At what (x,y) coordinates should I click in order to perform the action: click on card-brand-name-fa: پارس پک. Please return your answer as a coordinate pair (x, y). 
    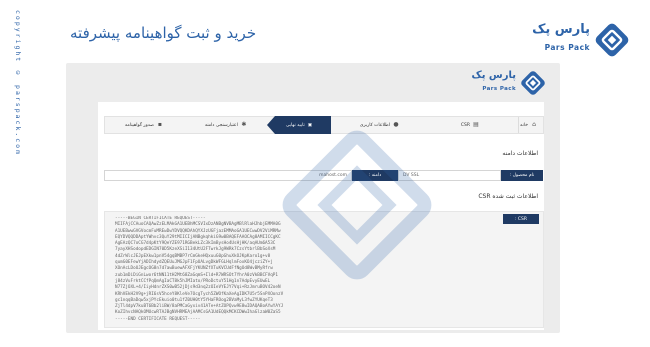
    Looking at the image, I should click on (493, 75).